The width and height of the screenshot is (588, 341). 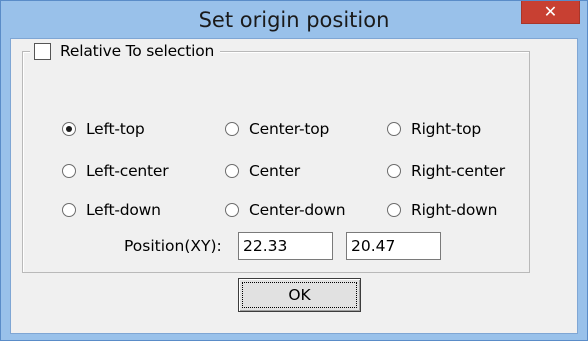 I want to click on close-button: ✕, so click(x=550, y=12).